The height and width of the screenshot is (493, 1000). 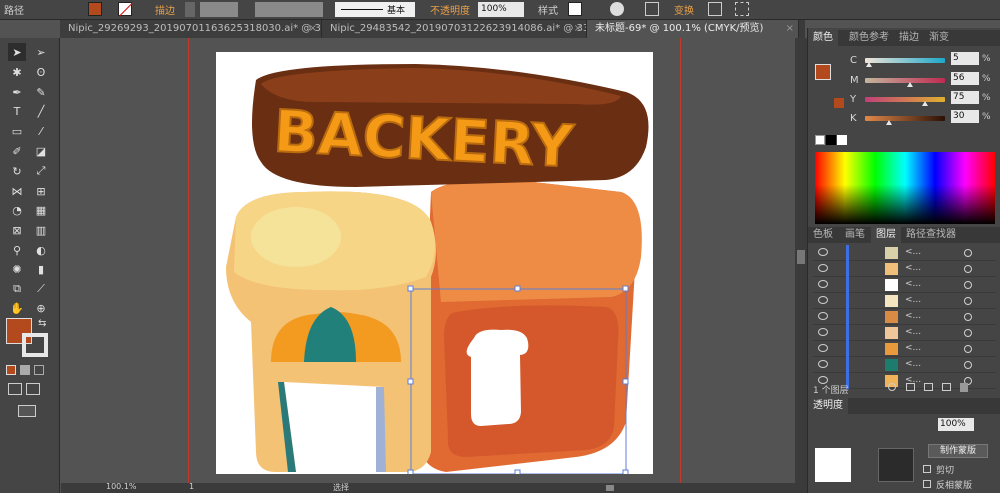 I want to click on hscroll-thumb, so click(x=610, y=488).